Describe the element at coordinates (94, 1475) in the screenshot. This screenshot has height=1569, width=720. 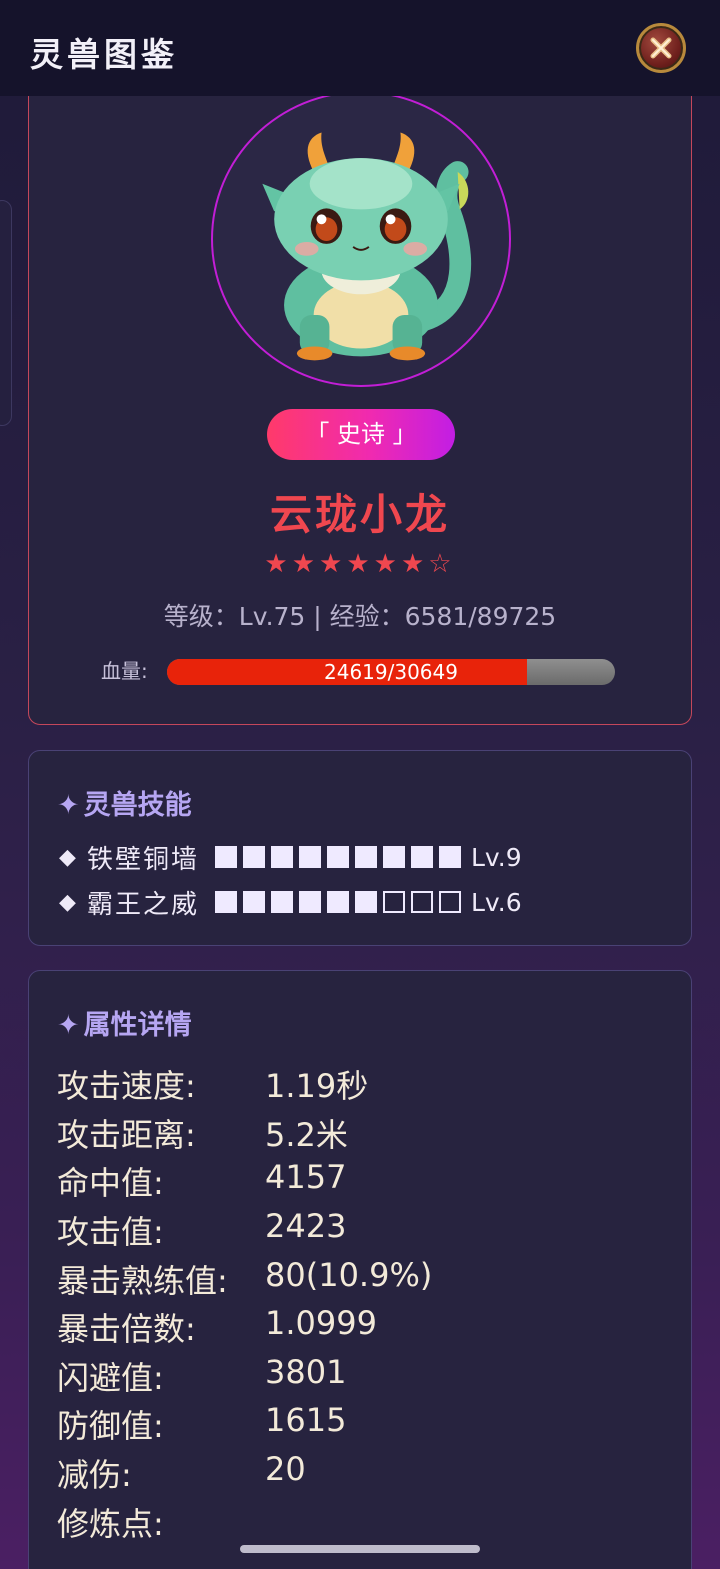
I see `attribute-label: 减伤:` at that location.